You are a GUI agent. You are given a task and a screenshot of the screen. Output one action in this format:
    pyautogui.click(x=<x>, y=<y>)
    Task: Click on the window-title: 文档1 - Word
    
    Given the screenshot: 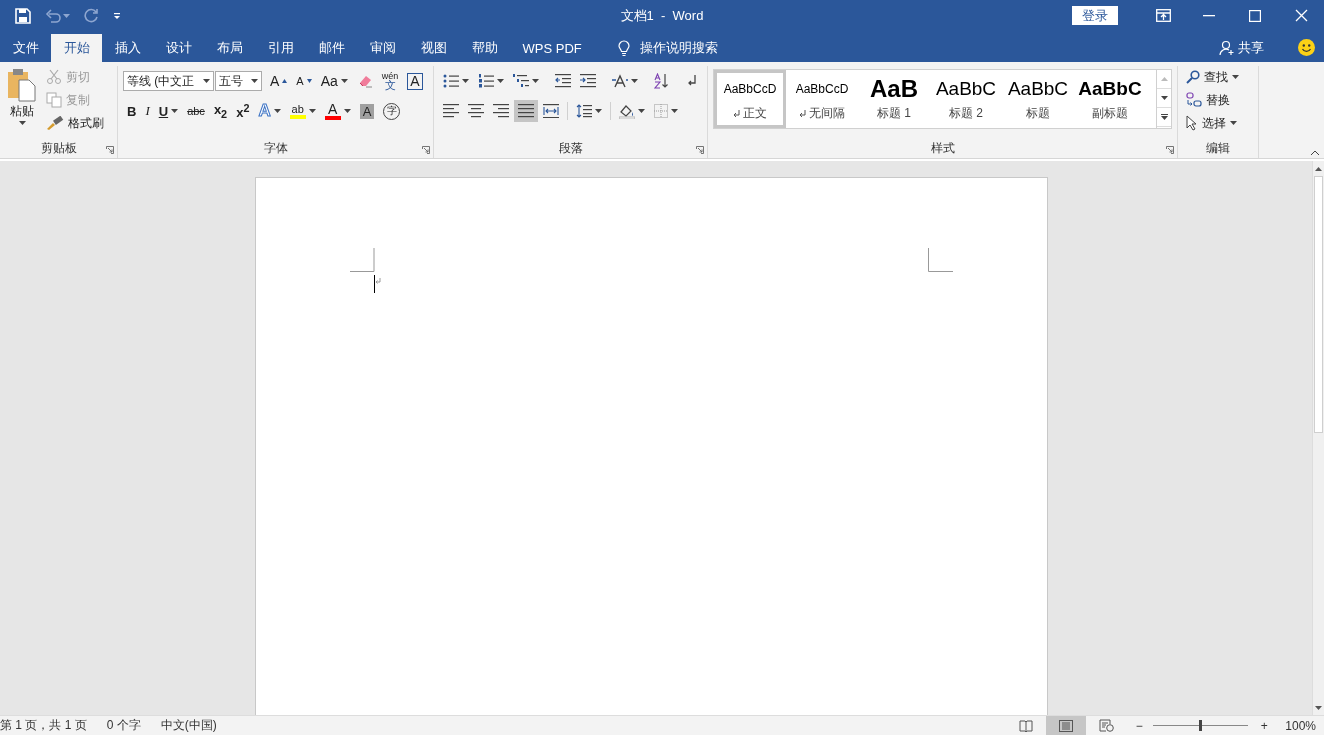 What is the action you would take?
    pyautogui.click(x=662, y=15)
    